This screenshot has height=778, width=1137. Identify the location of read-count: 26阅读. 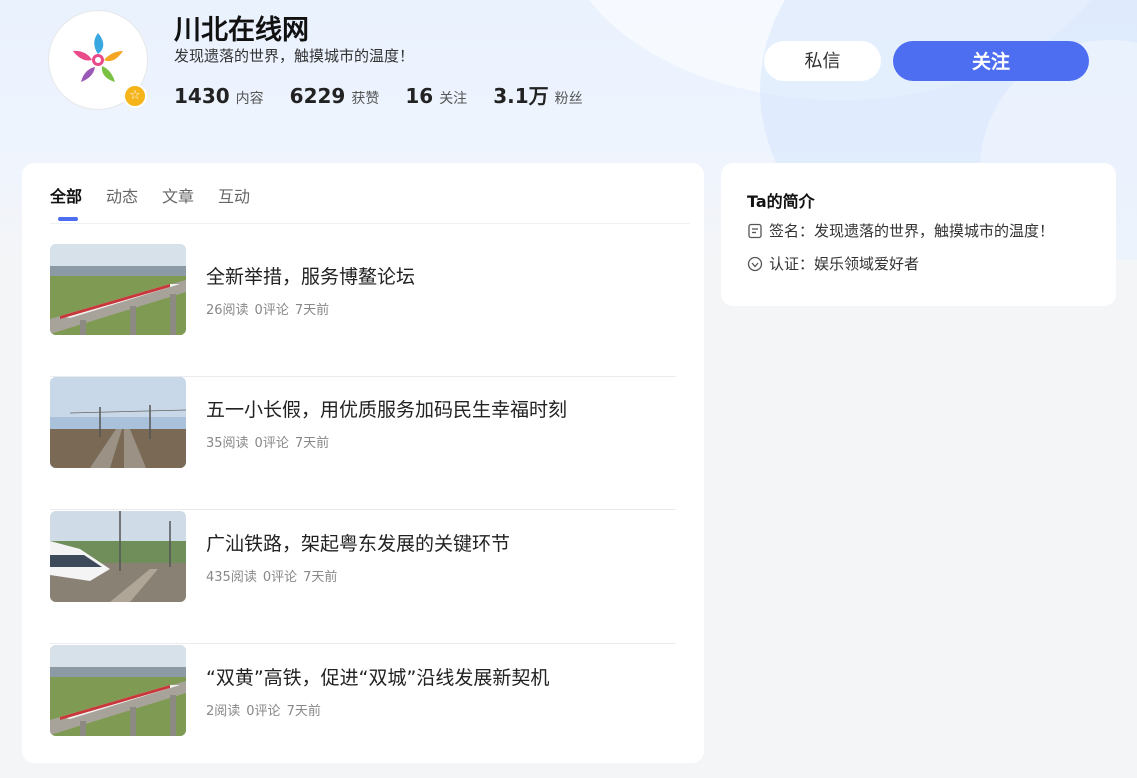
(227, 310).